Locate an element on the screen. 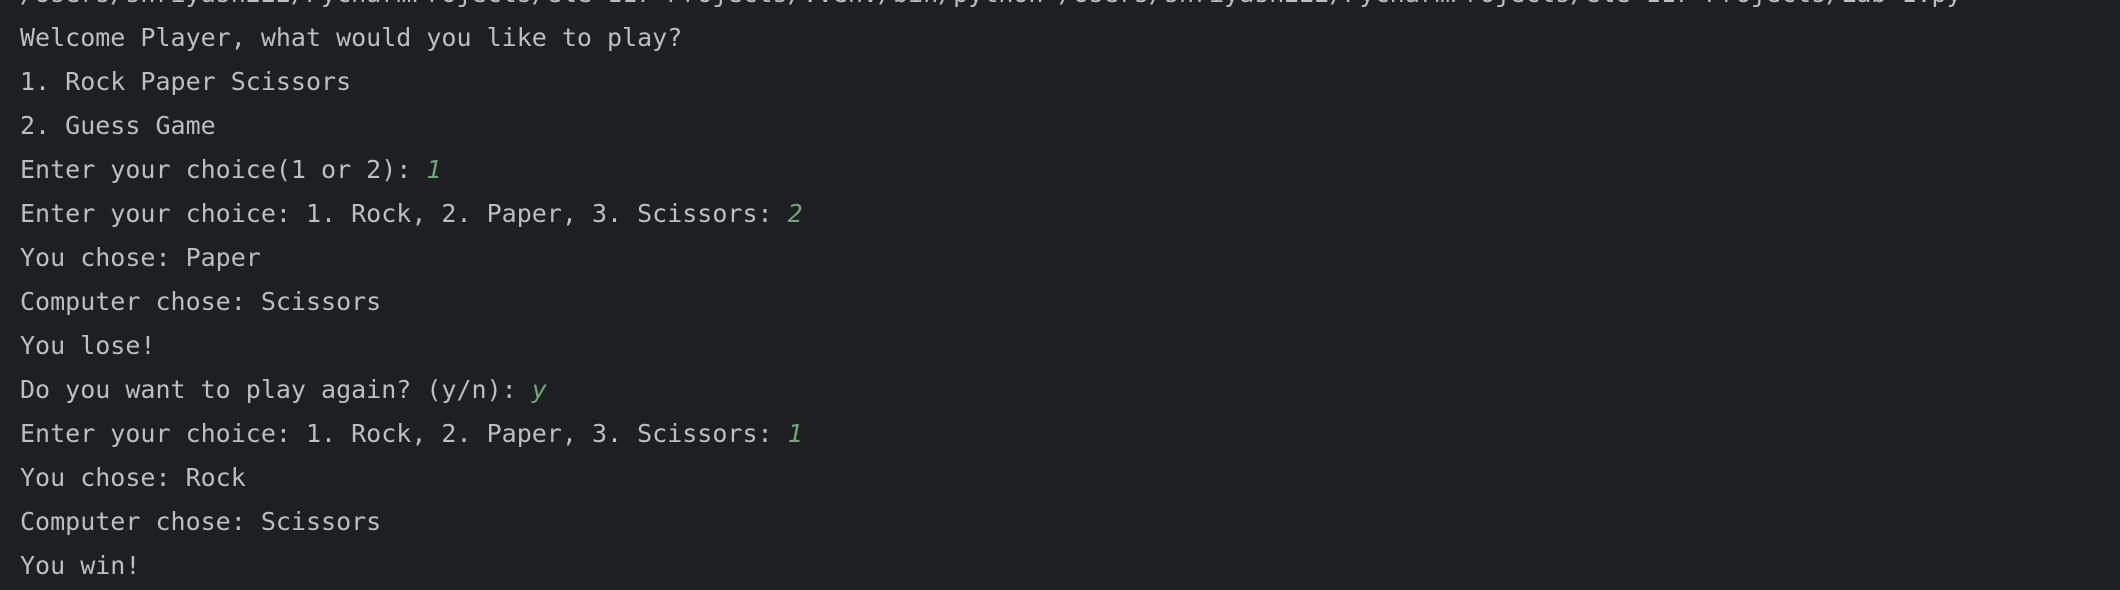 This screenshot has width=2120, height=590. output-text: Enter your choice(1 or 2): is located at coordinates (223, 169).